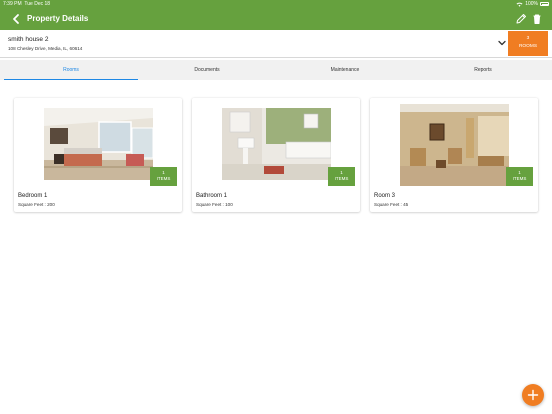 This screenshot has height=414, width=552. I want to click on status-bar: 7:39 PM Tue Dec 18 100%, so click(276, 4).